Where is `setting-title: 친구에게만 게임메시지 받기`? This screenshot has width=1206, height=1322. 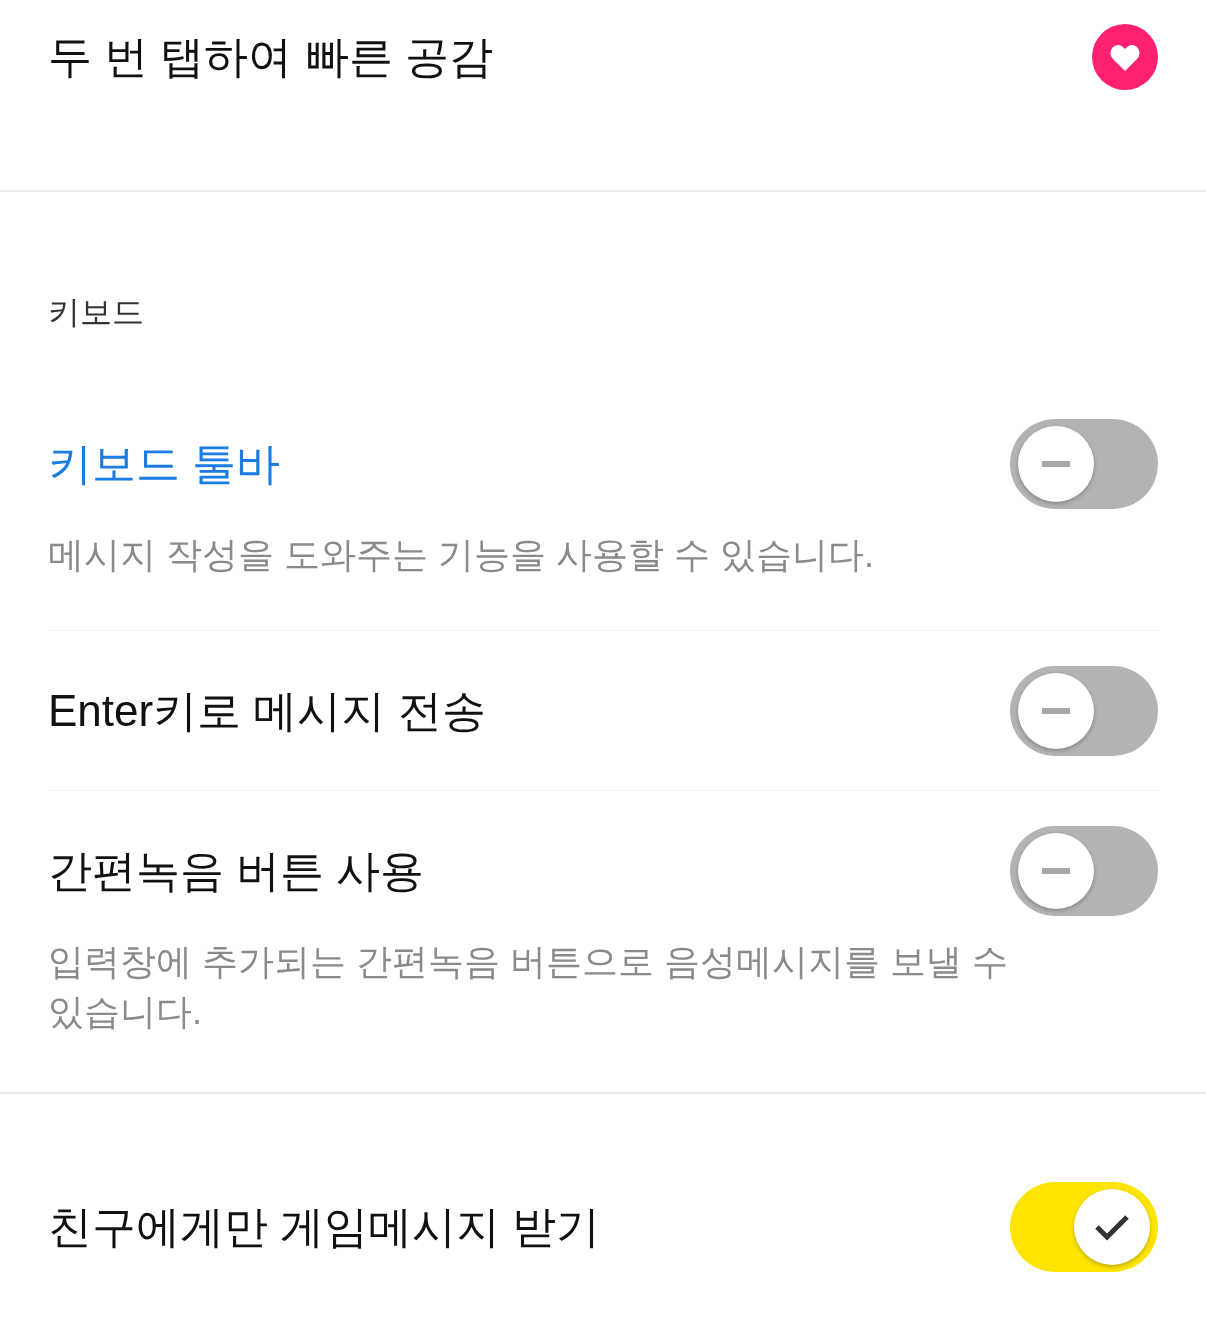
setting-title: 친구에게만 게임메시지 받기 is located at coordinates (324, 1227).